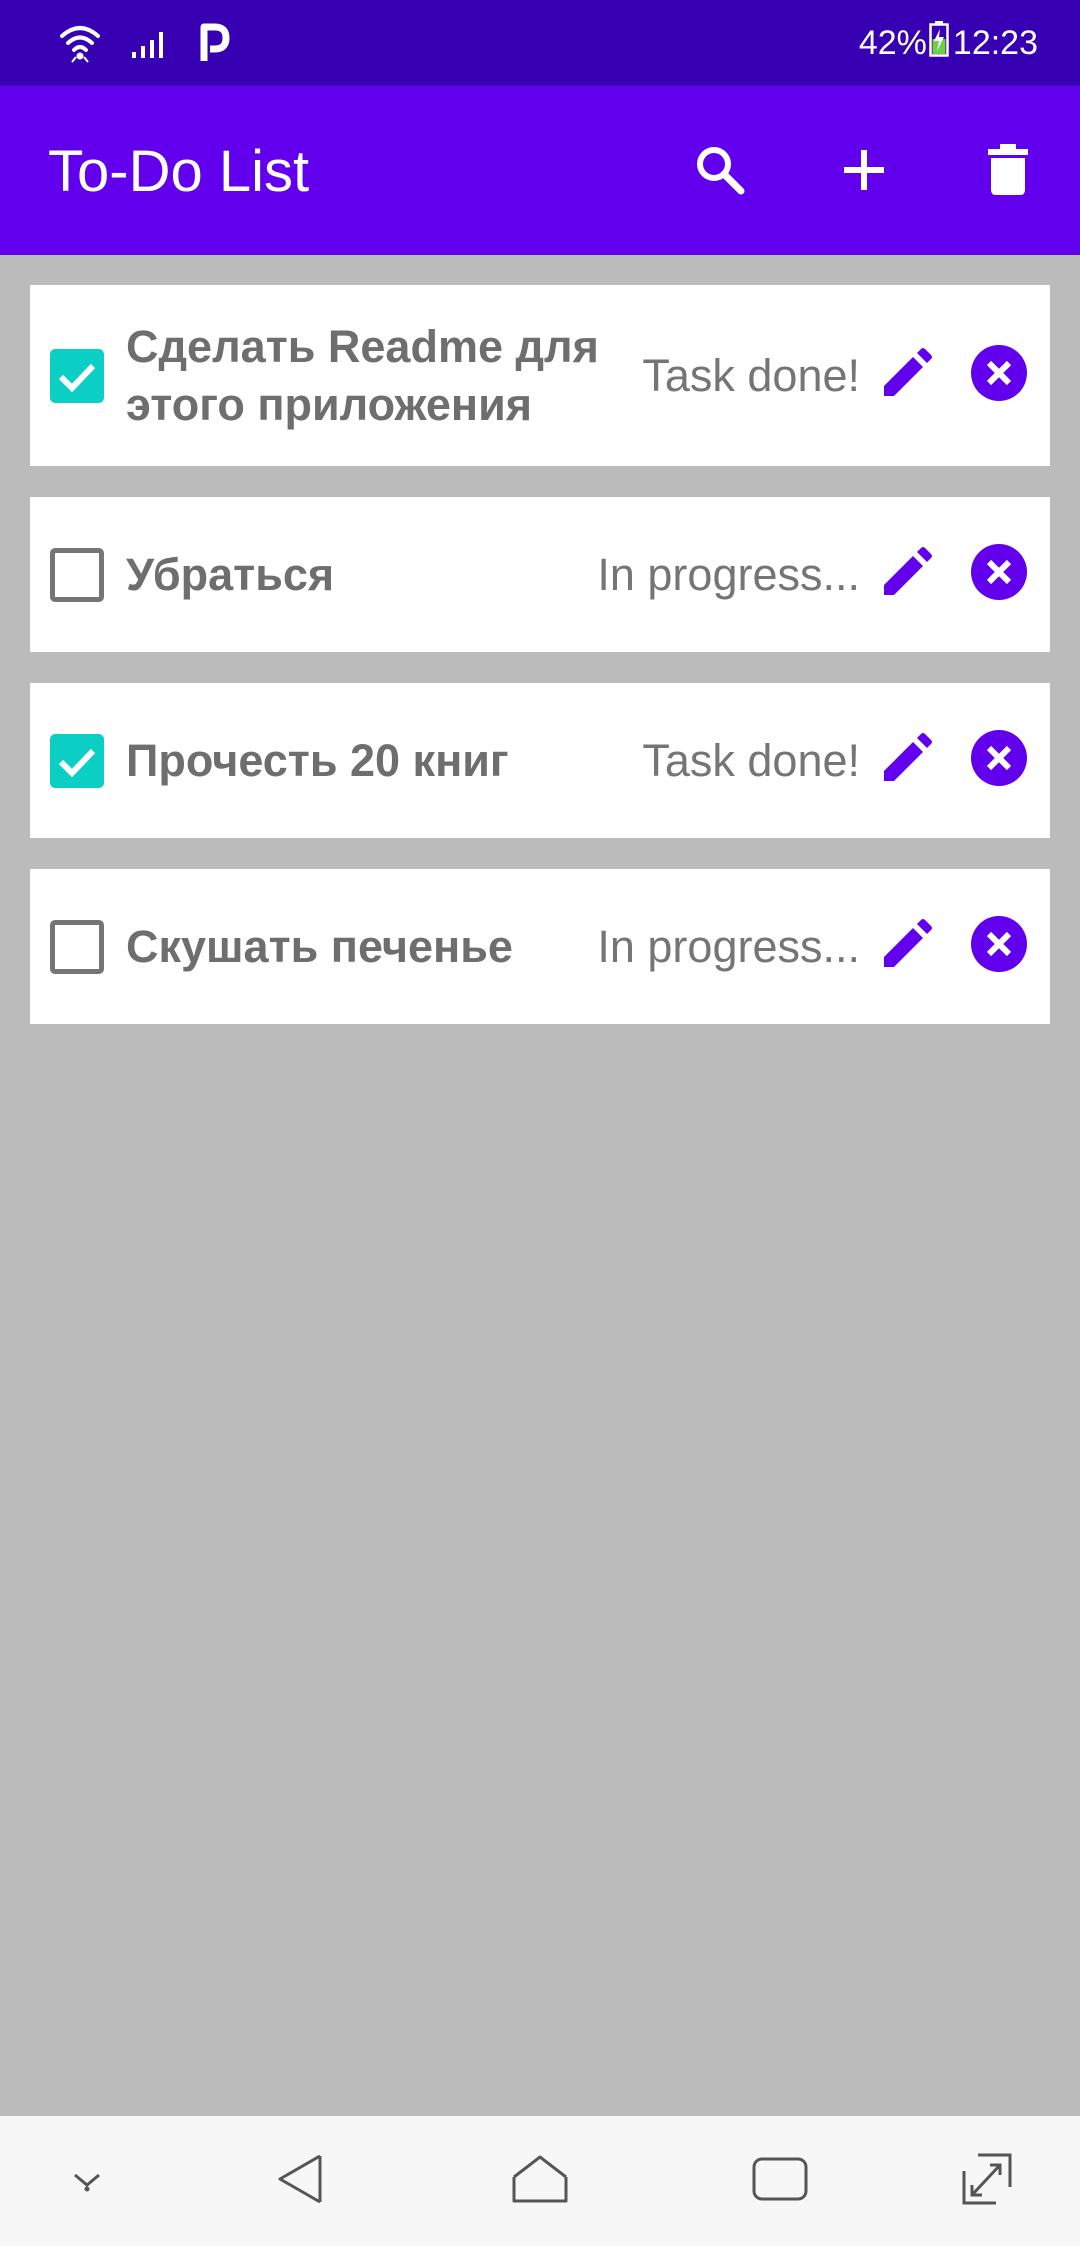 The image size is (1080, 2246). I want to click on add-task-button, so click(864, 172).